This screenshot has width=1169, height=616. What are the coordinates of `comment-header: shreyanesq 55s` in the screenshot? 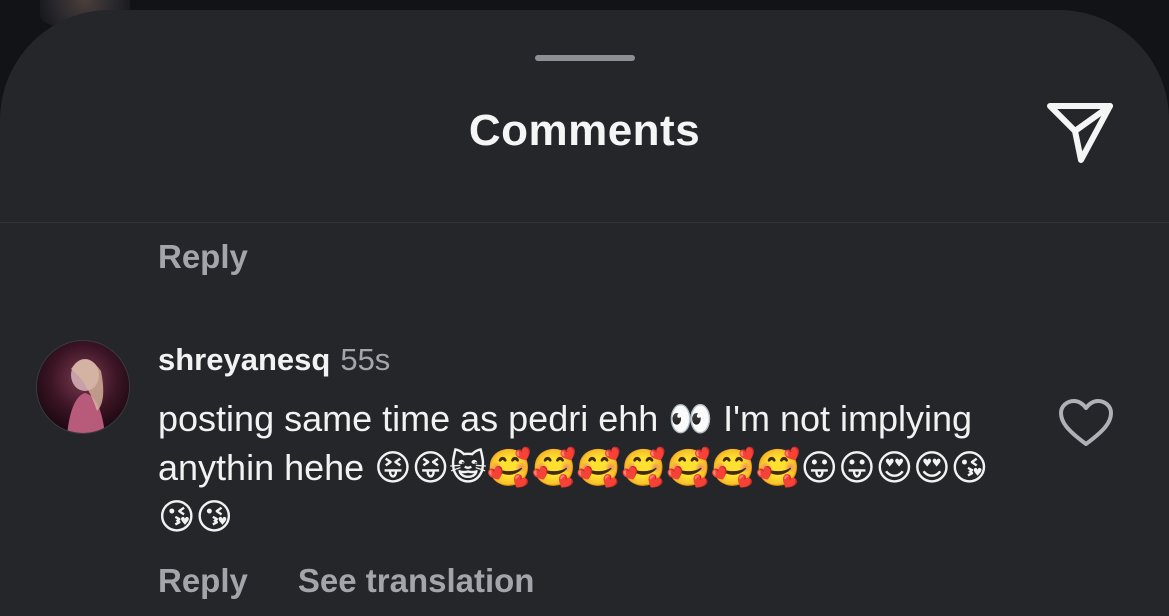 It's located at (274, 360).